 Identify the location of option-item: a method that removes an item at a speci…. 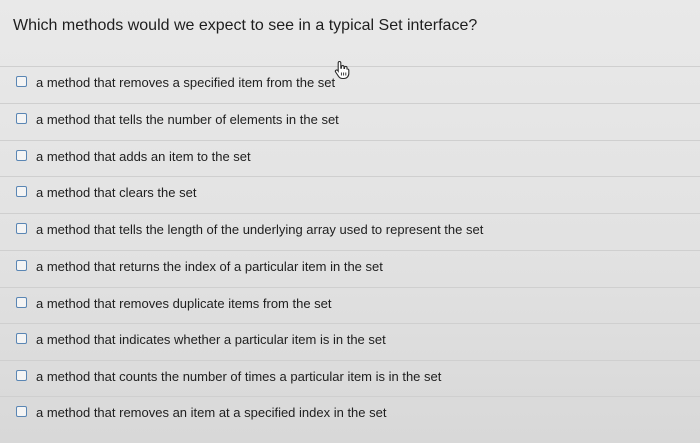
(350, 414).